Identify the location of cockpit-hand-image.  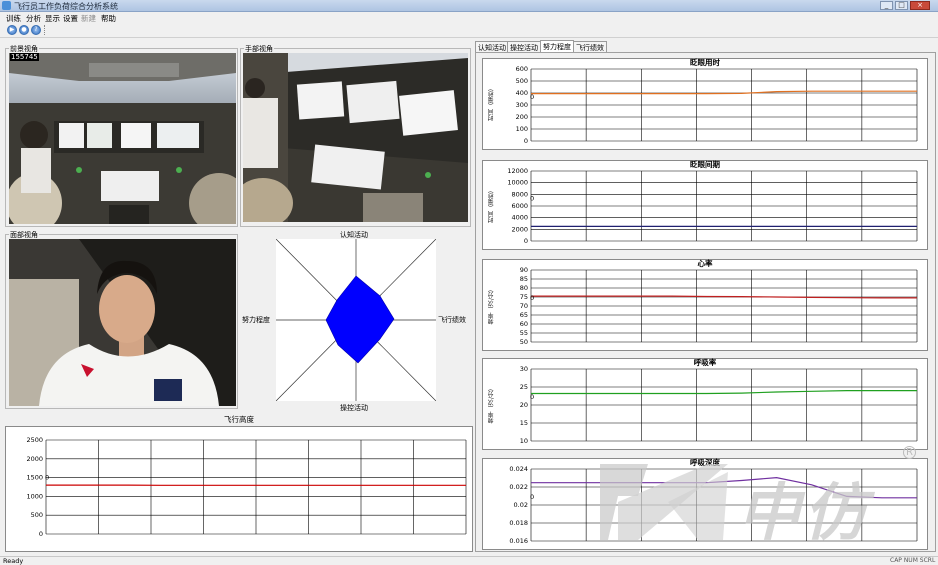
(355, 137).